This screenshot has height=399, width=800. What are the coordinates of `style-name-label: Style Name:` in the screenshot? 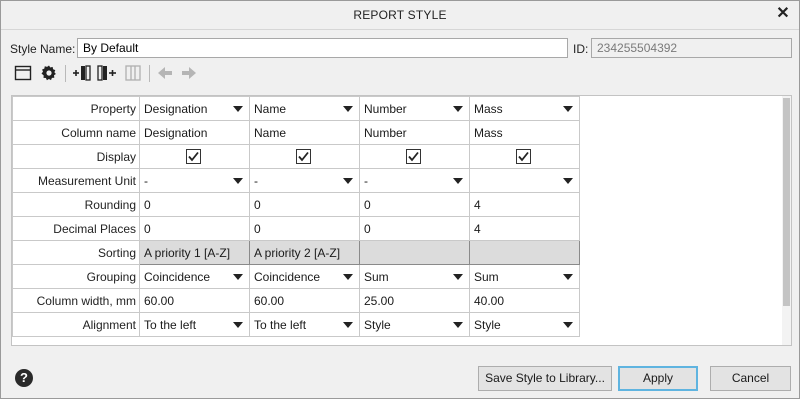 It's located at (43, 49).